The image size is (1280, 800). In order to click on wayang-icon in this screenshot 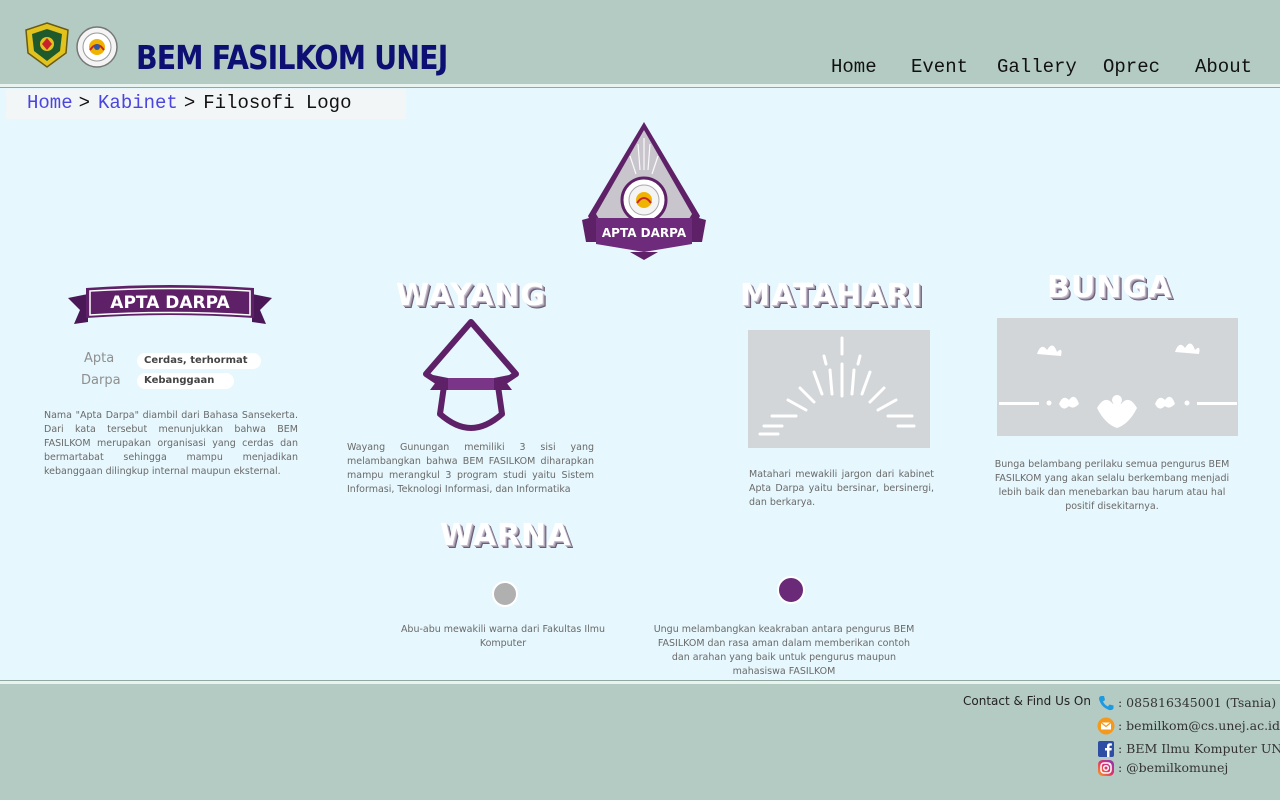, I will do `click(471, 375)`.